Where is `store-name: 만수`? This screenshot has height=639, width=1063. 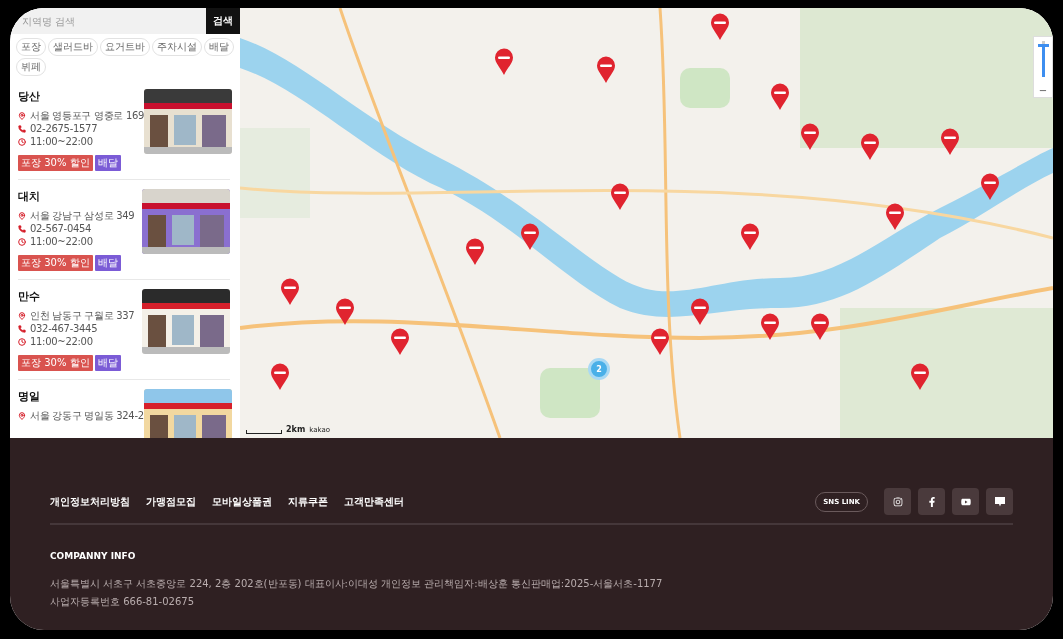 store-name: 만수 is located at coordinates (76, 296).